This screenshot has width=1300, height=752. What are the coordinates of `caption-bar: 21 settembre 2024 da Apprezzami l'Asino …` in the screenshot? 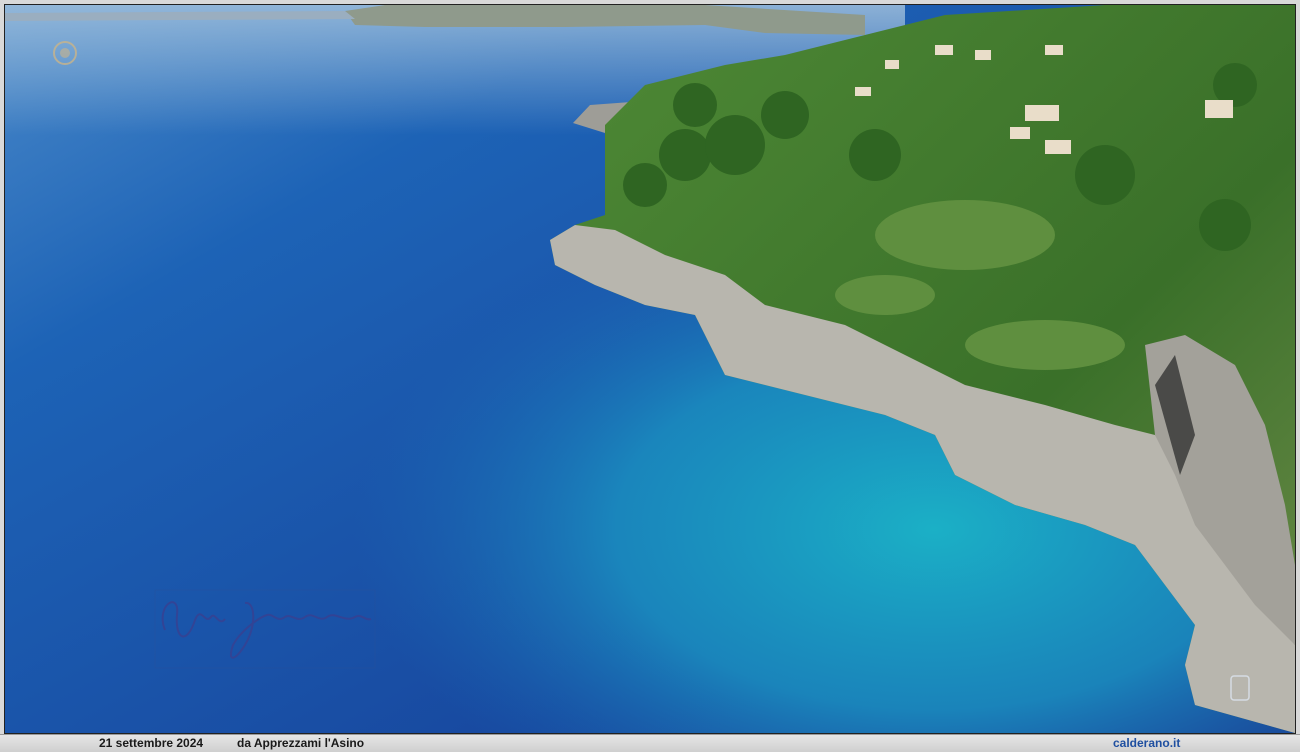 It's located at (650, 743).